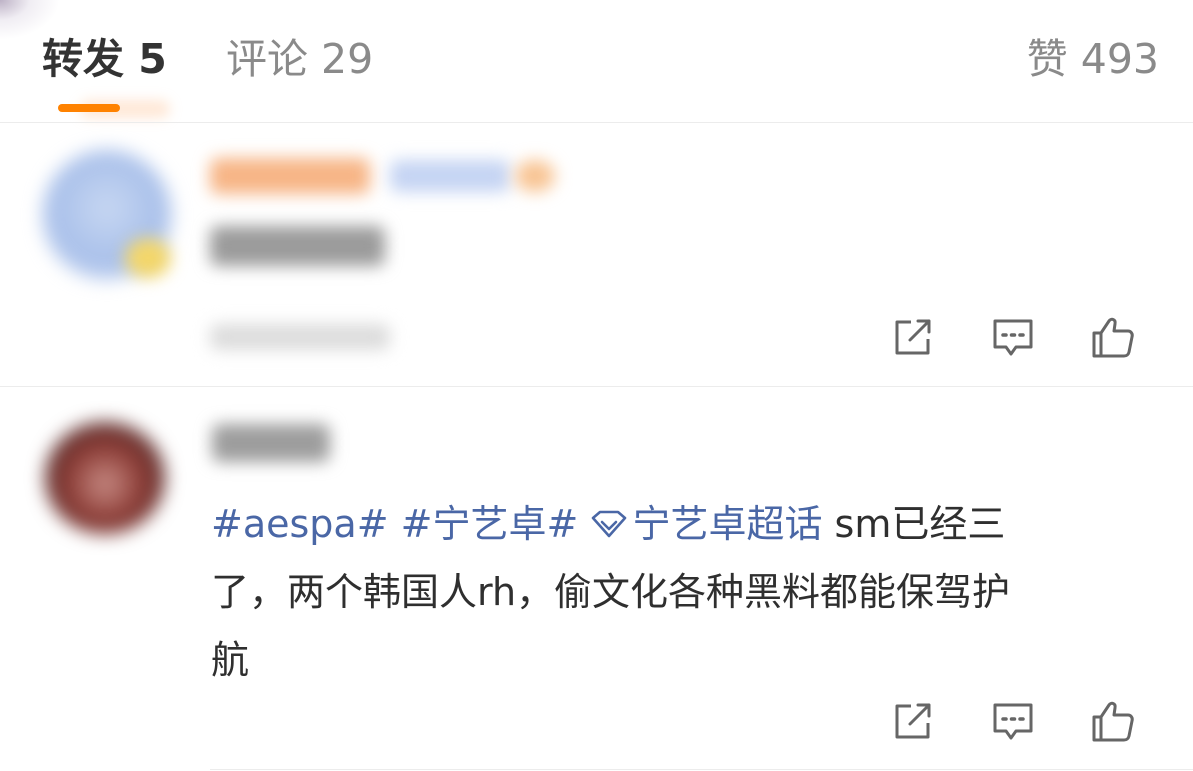  Describe the element at coordinates (701, 769) in the screenshot. I see `comment-divider` at that location.